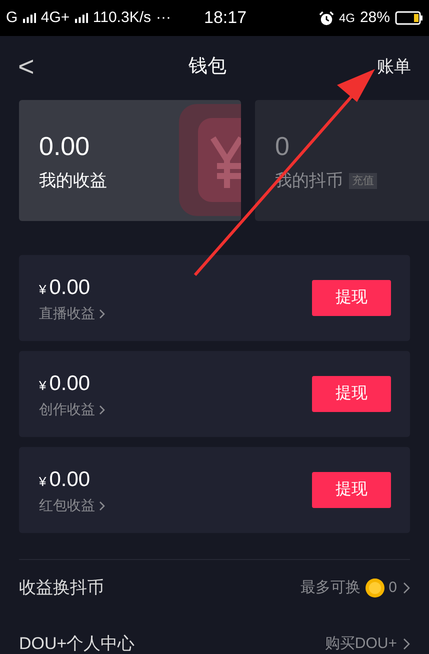  I want to click on menu-value: 0, so click(392, 588).